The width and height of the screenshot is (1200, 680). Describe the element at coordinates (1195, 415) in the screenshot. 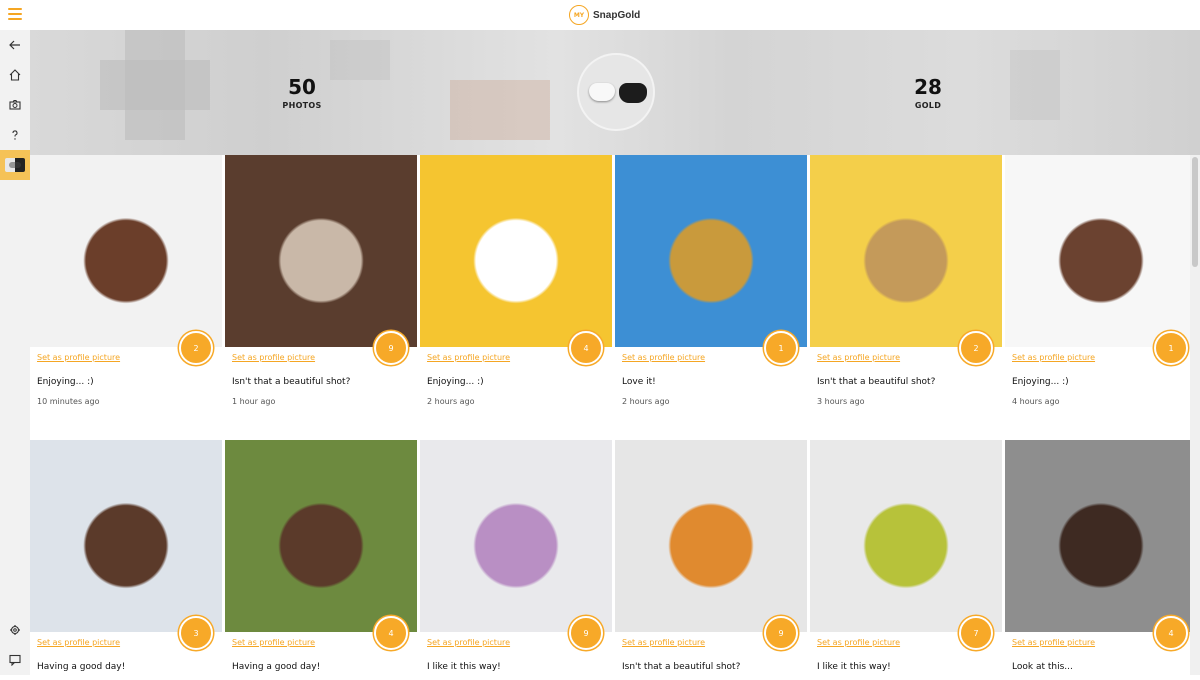

I see `scrollbar` at that location.